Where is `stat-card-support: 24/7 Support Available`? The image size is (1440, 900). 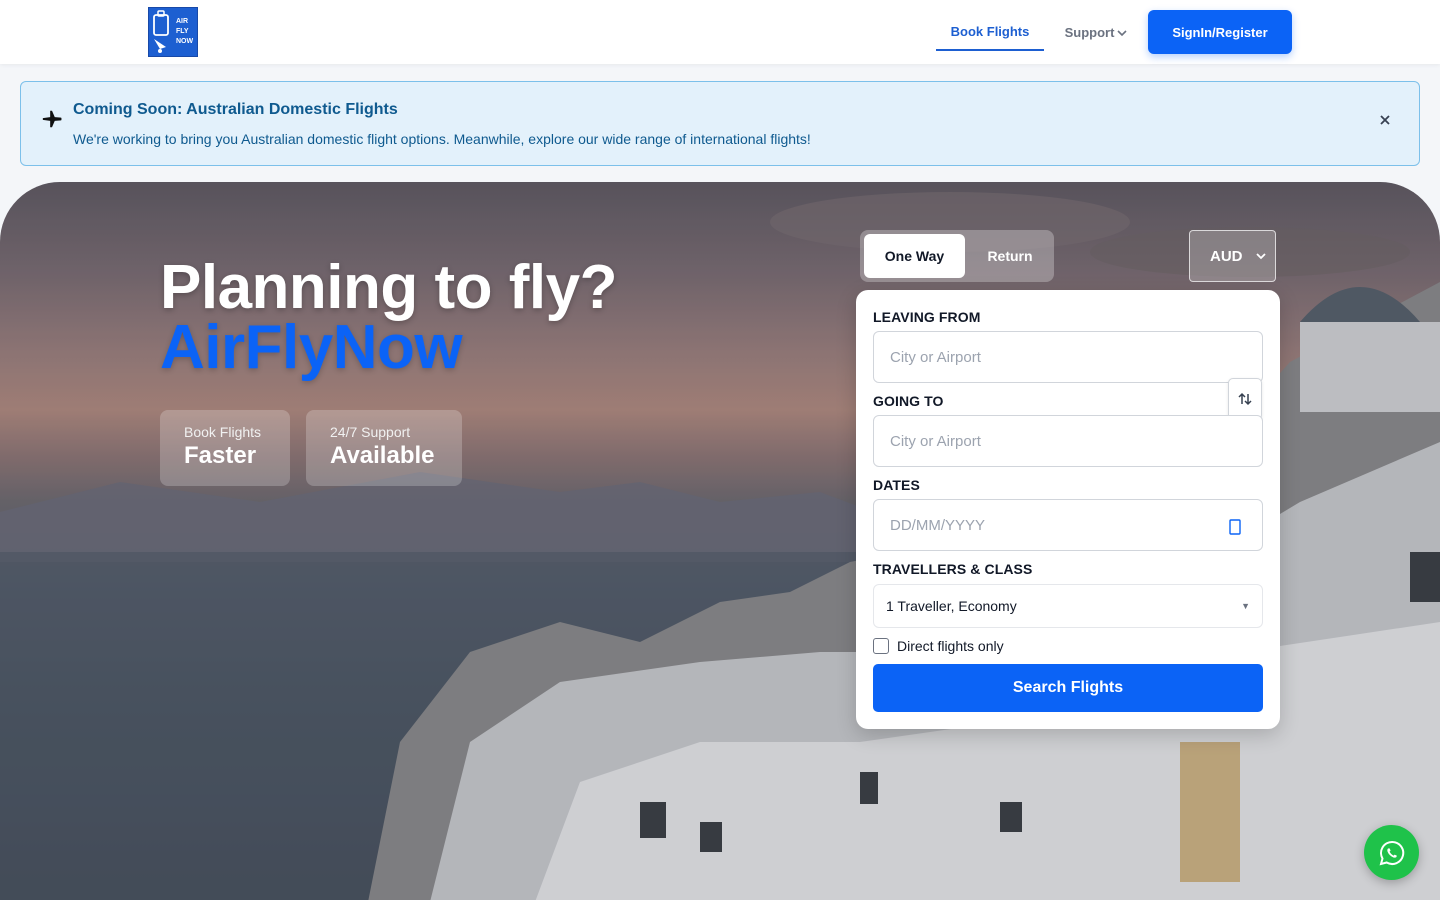
stat-card-support: 24/7 Support Available is located at coordinates (384, 448).